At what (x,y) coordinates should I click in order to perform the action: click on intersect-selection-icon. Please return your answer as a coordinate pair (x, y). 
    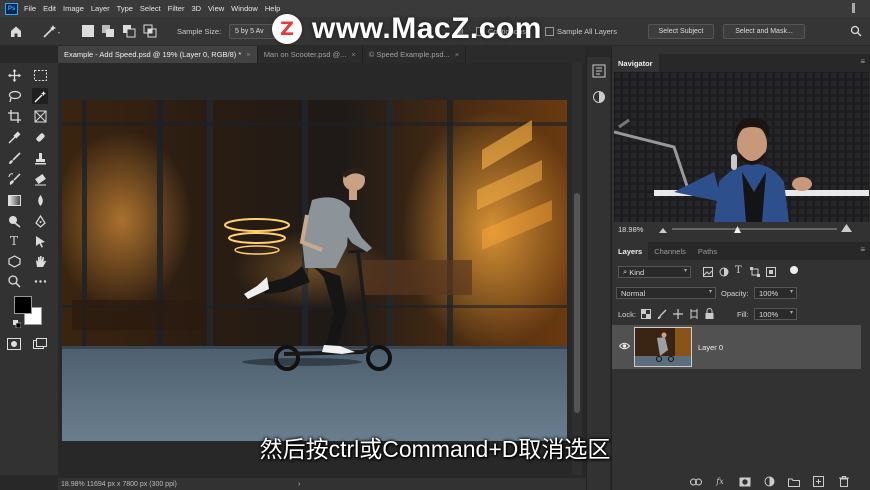
    Looking at the image, I should click on (151, 31).